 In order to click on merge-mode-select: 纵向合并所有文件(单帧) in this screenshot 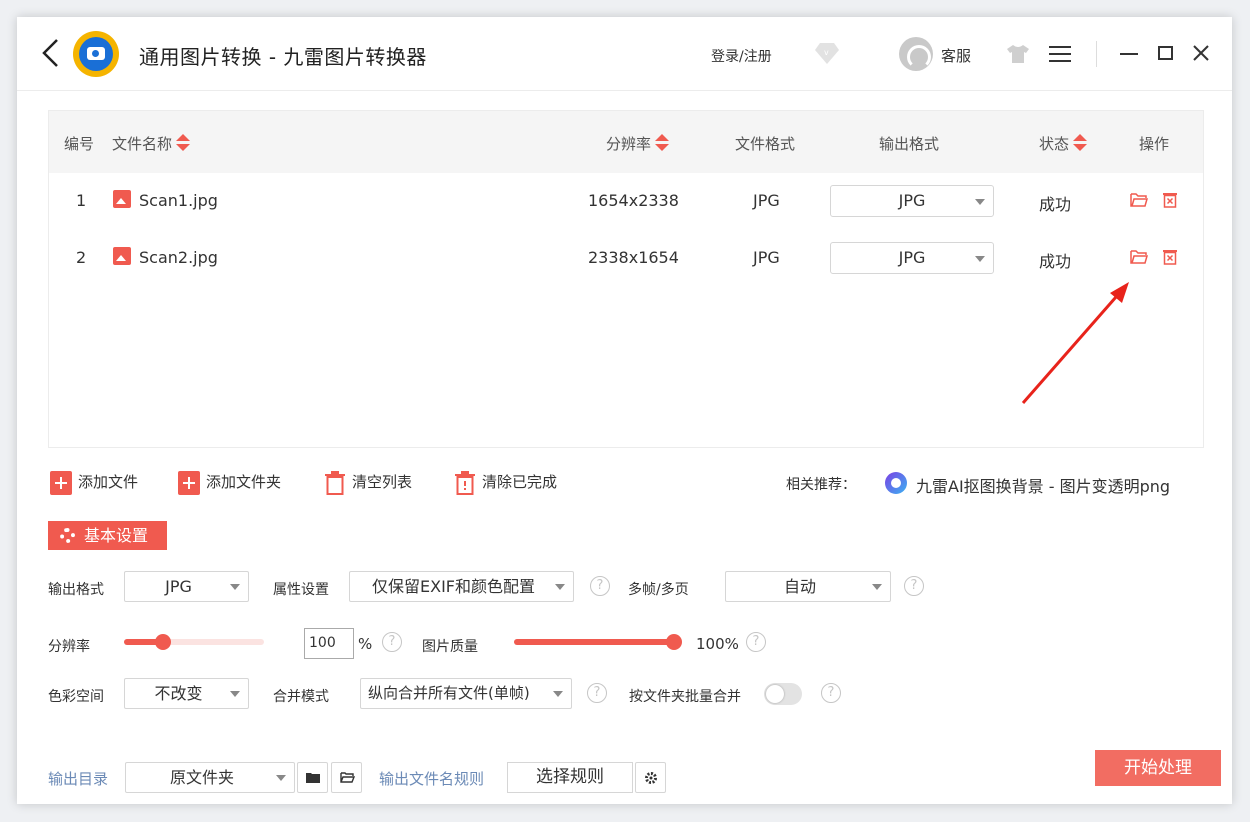, I will do `click(466, 693)`.